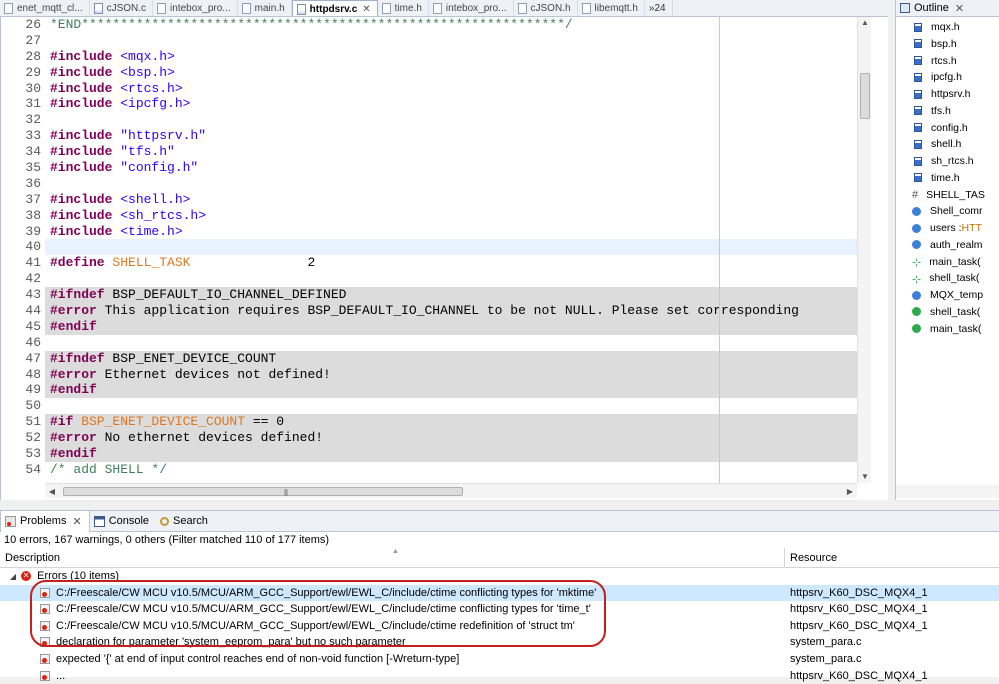  I want to click on outline-item: tfs.h, so click(932, 111).